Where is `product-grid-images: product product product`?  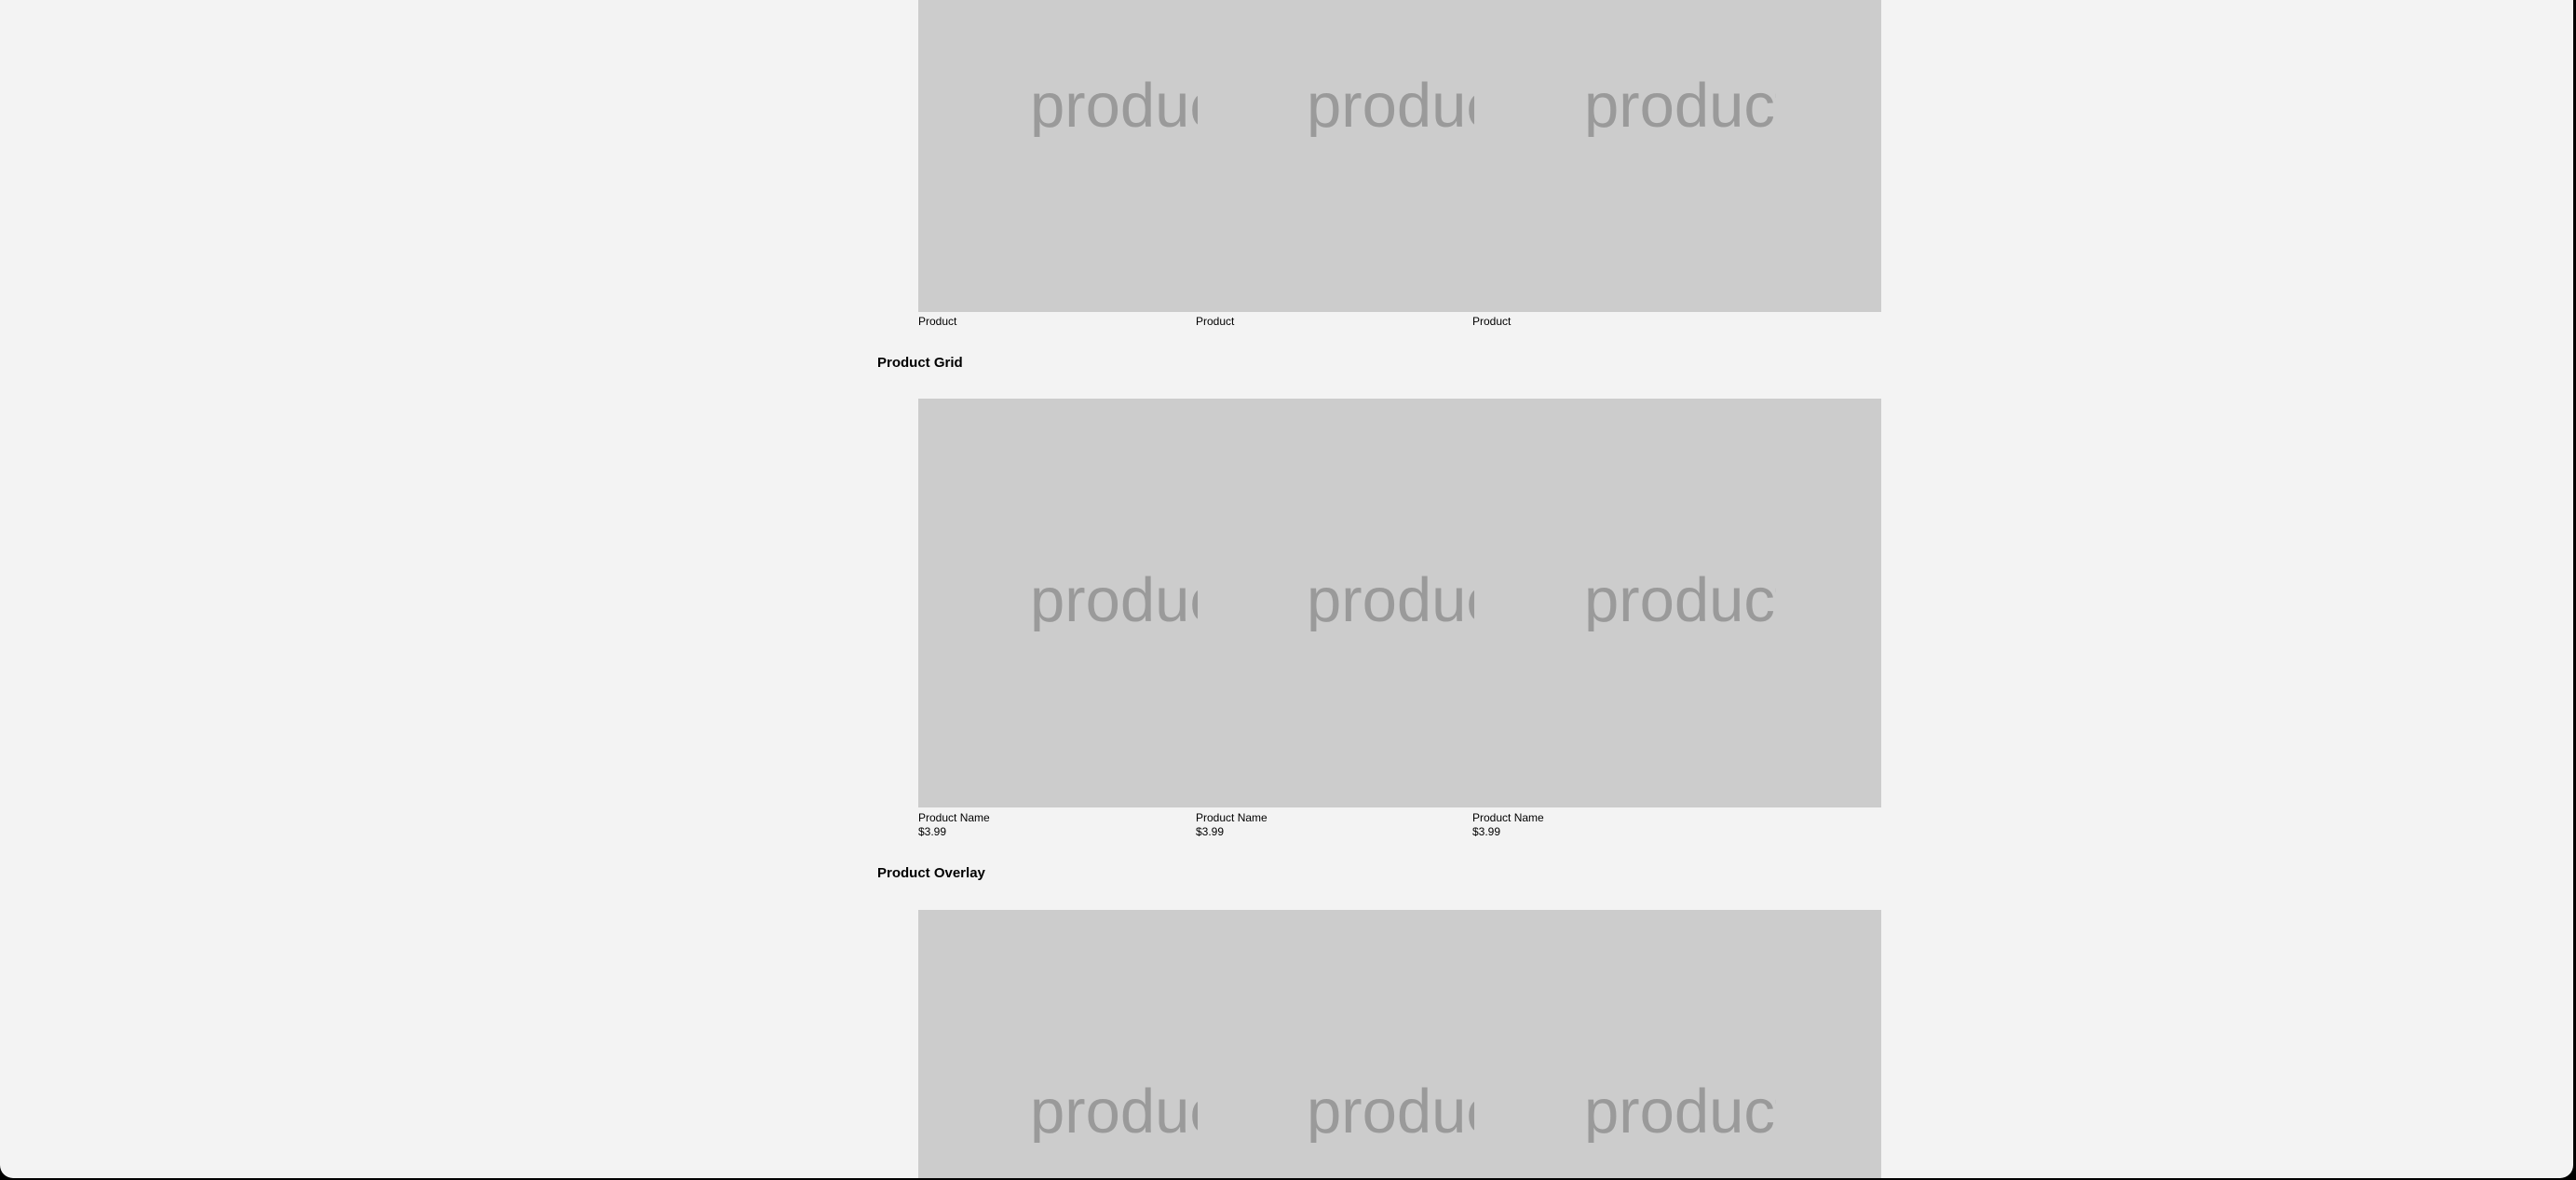
product-grid-images: product product product is located at coordinates (1399, 603).